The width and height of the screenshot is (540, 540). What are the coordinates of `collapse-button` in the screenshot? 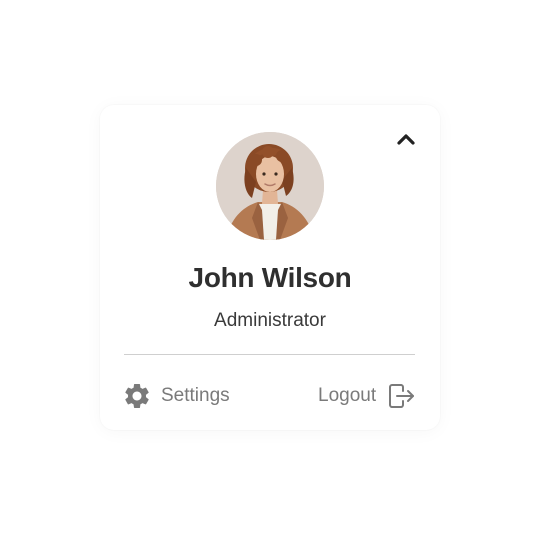 It's located at (406, 139).